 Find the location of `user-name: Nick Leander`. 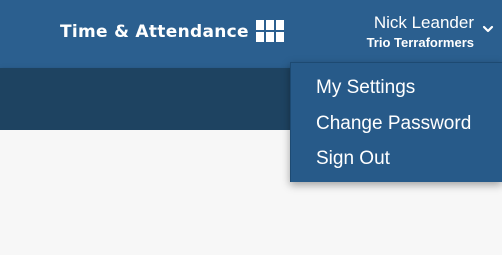

user-name: Nick Leander is located at coordinates (424, 23).